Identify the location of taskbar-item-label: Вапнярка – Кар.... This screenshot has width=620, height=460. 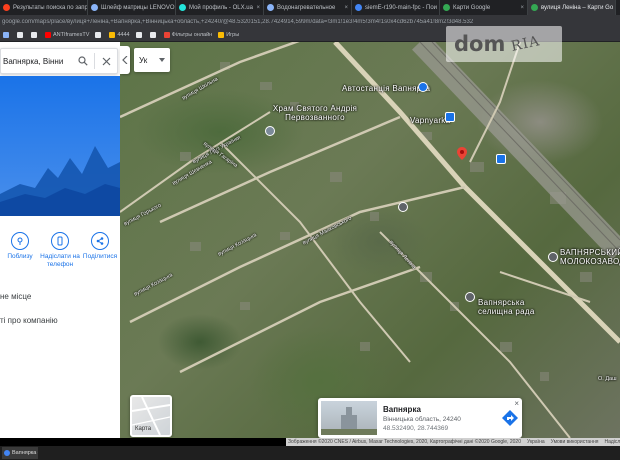
(25, 453).